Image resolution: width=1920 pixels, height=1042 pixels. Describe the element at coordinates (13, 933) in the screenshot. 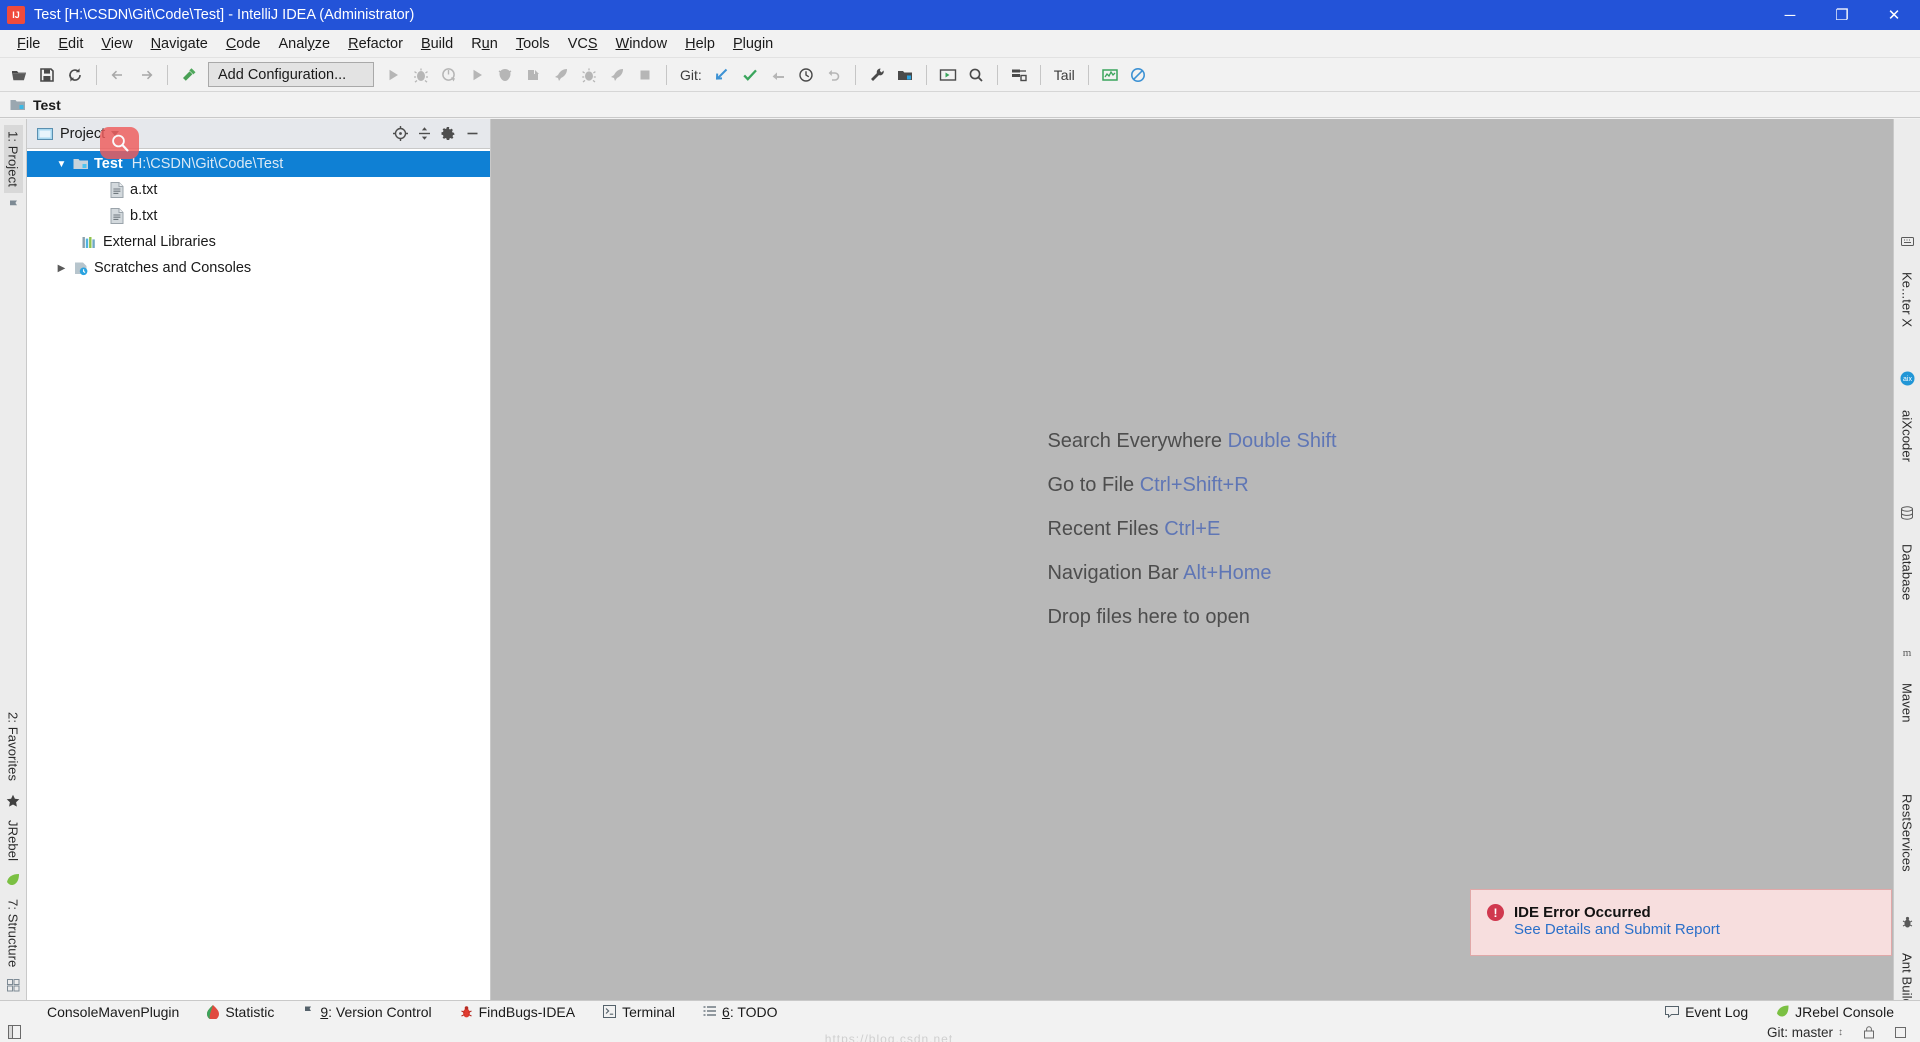

I see `sidebar-tab-structure: 7: Structure` at that location.